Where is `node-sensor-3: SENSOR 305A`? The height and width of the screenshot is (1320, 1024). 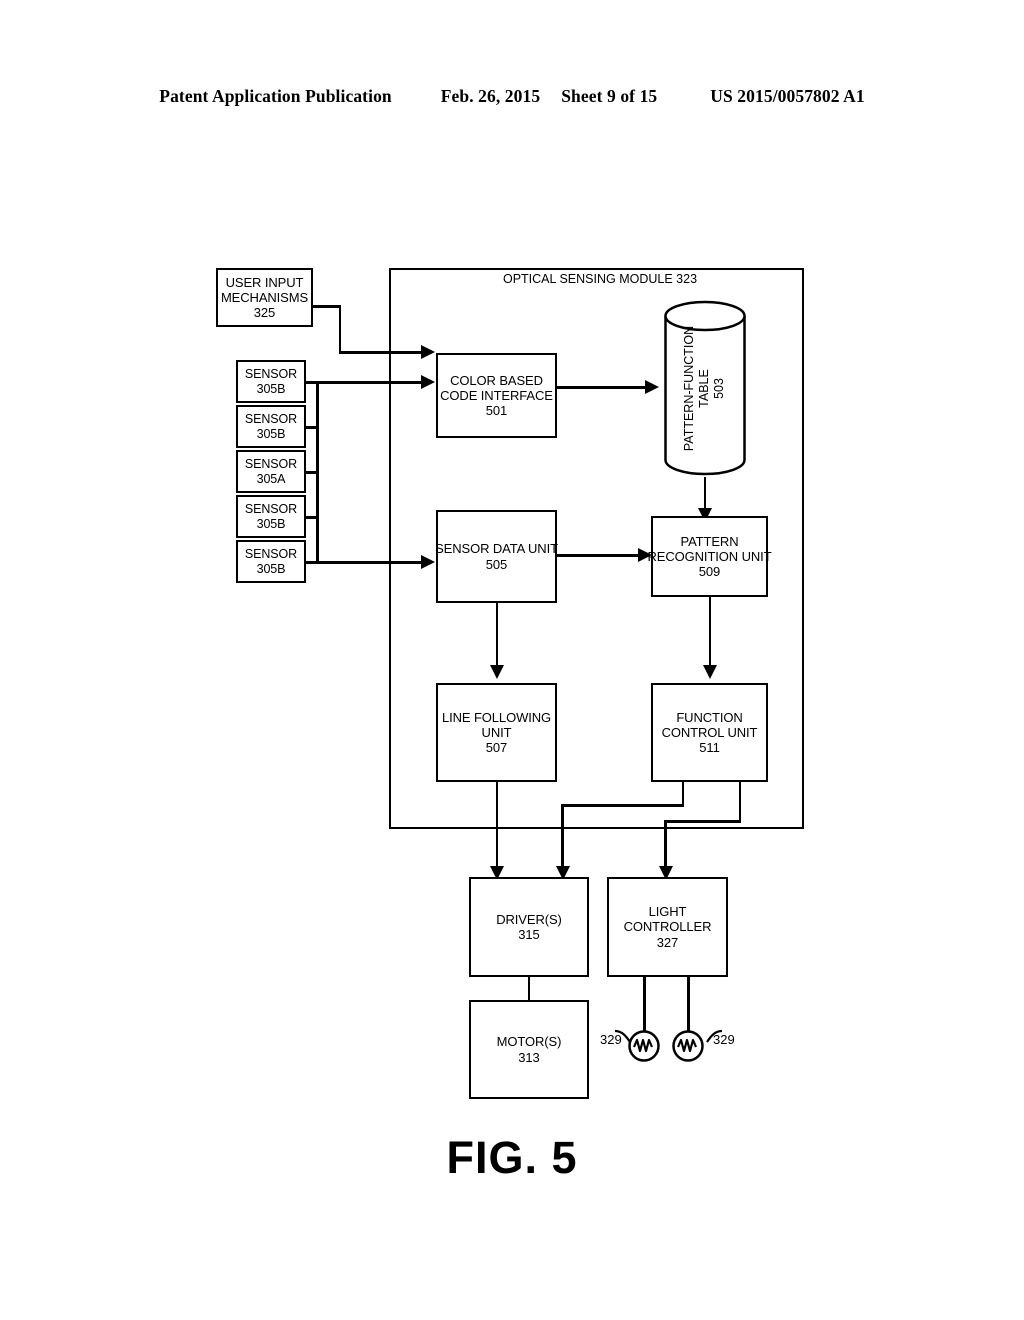
node-sensor-3: SENSOR 305A is located at coordinates (271, 471).